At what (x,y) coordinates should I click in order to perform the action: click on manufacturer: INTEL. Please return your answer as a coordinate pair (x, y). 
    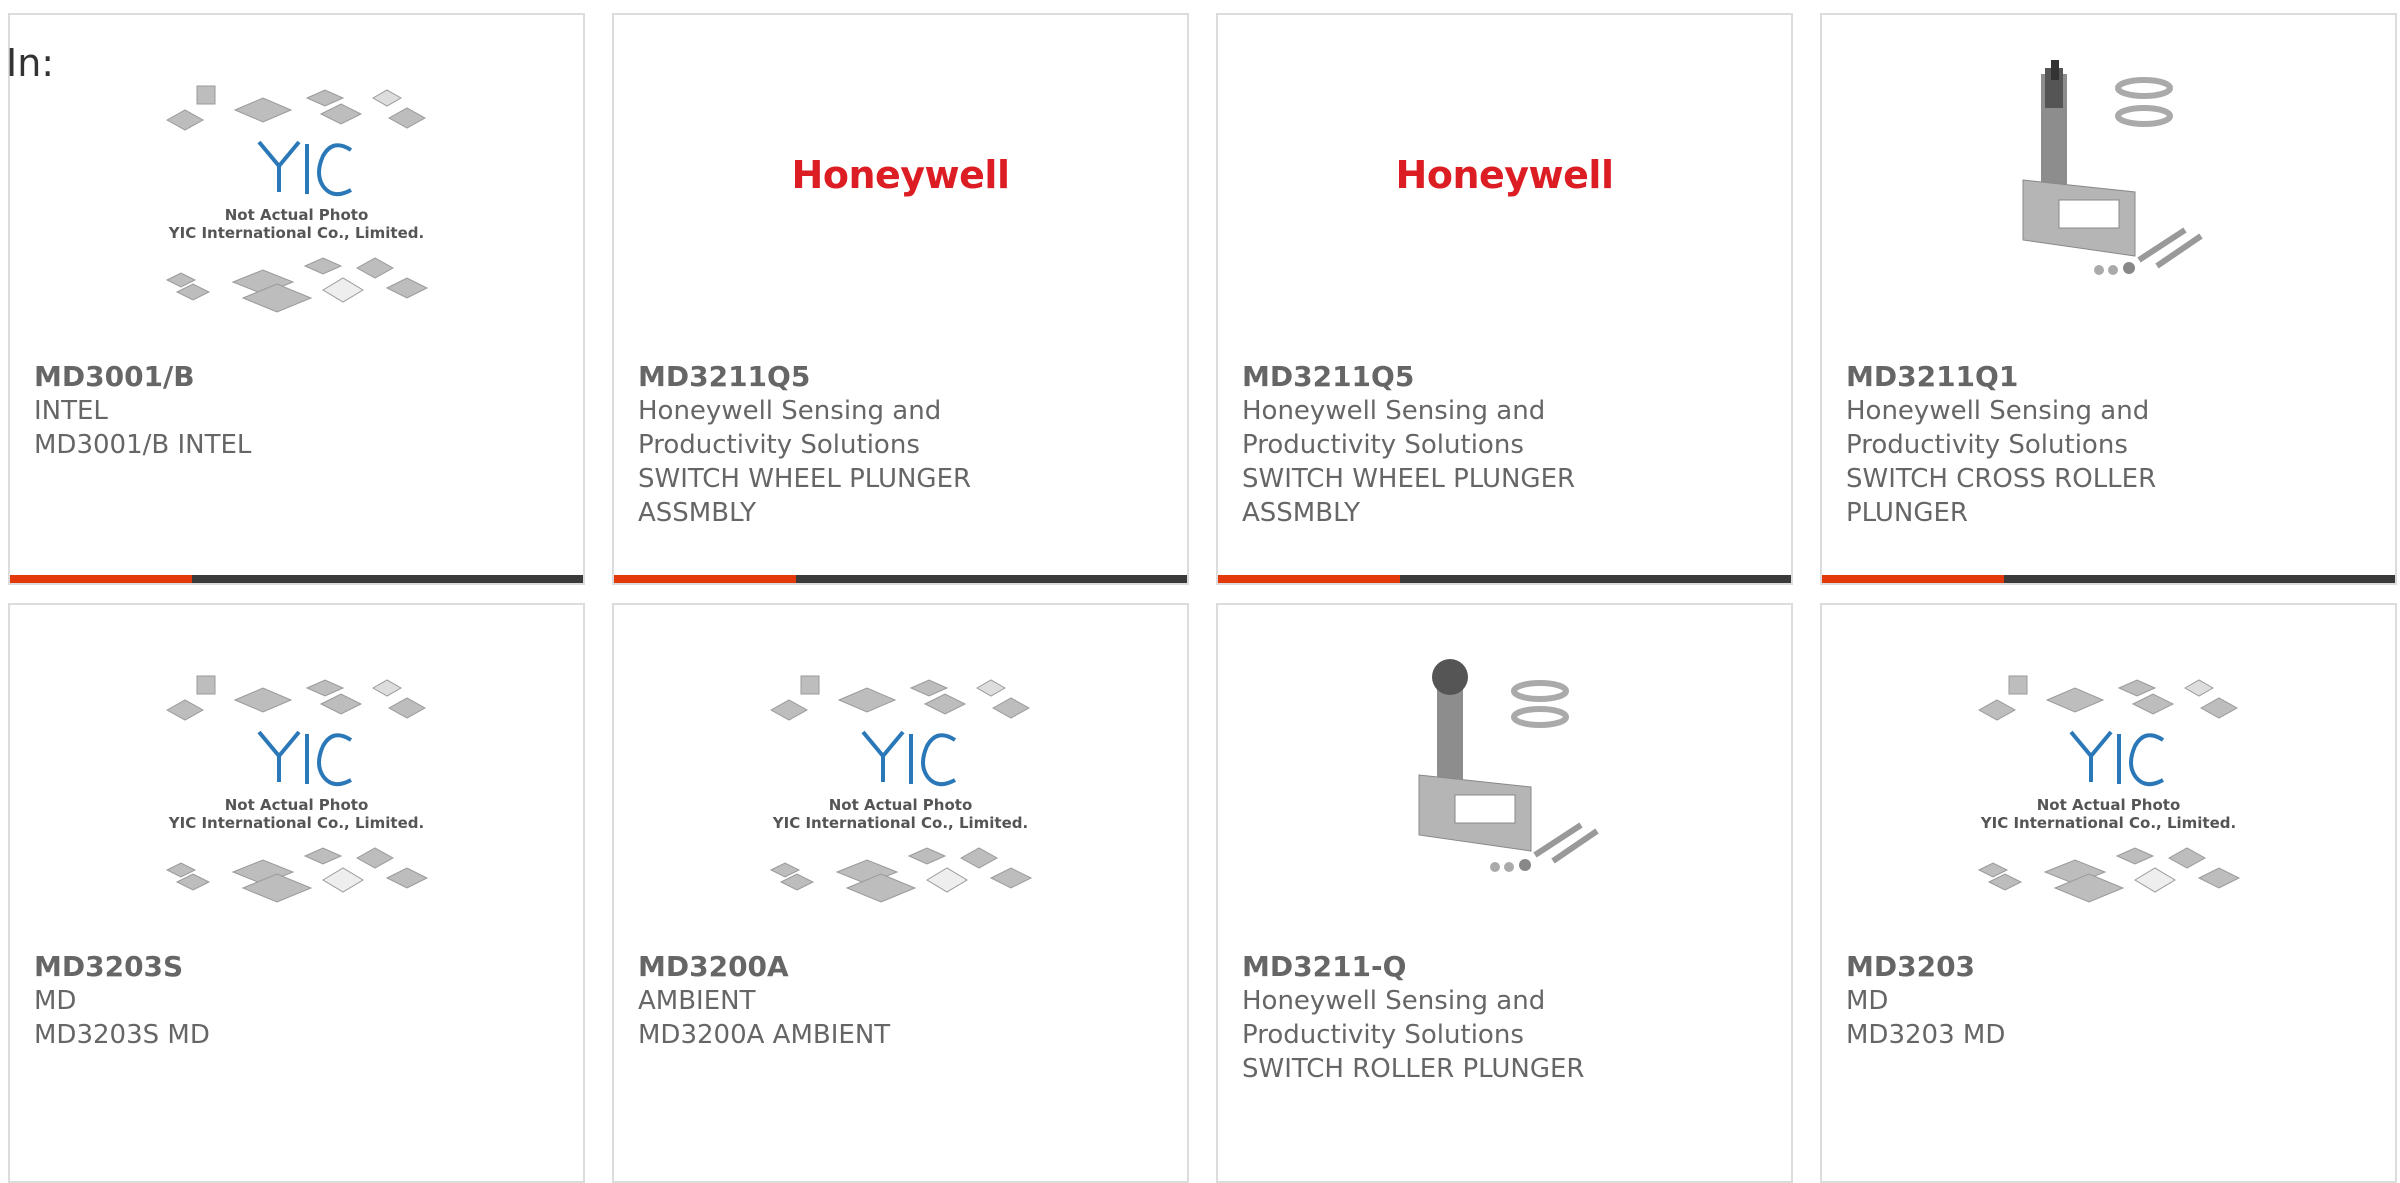
    Looking at the image, I should click on (71, 411).